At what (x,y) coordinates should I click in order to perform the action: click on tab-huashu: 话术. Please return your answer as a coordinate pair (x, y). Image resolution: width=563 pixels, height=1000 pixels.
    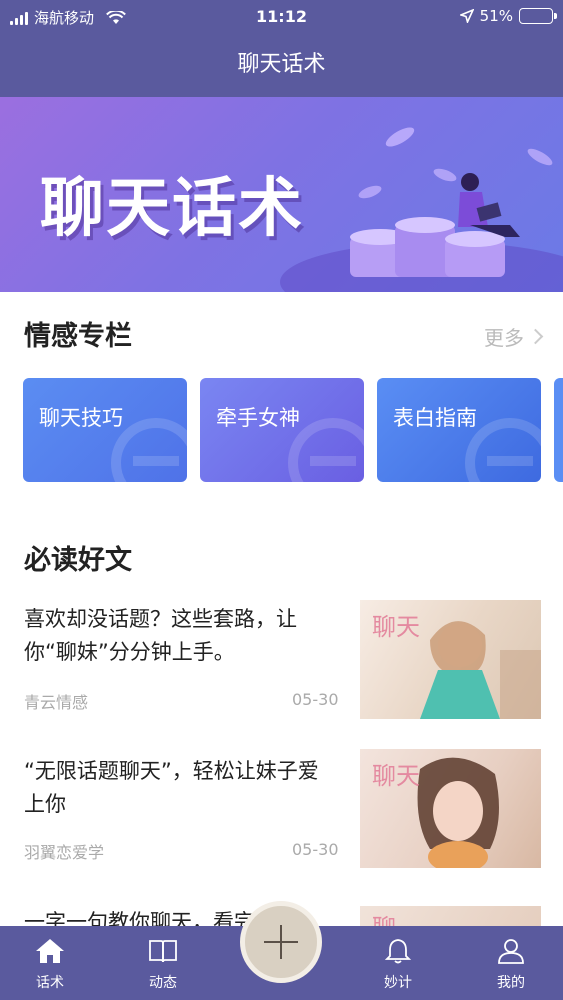
    Looking at the image, I should click on (50, 963).